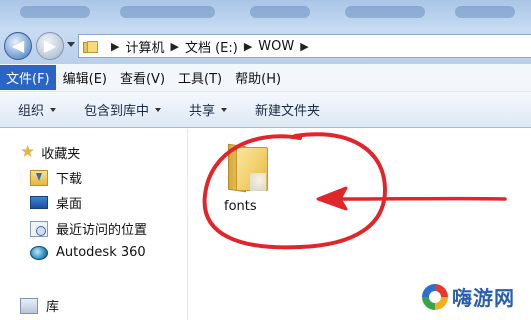  What do you see at coordinates (39, 252) in the screenshot?
I see `autodesk-360-icon` at bounding box center [39, 252].